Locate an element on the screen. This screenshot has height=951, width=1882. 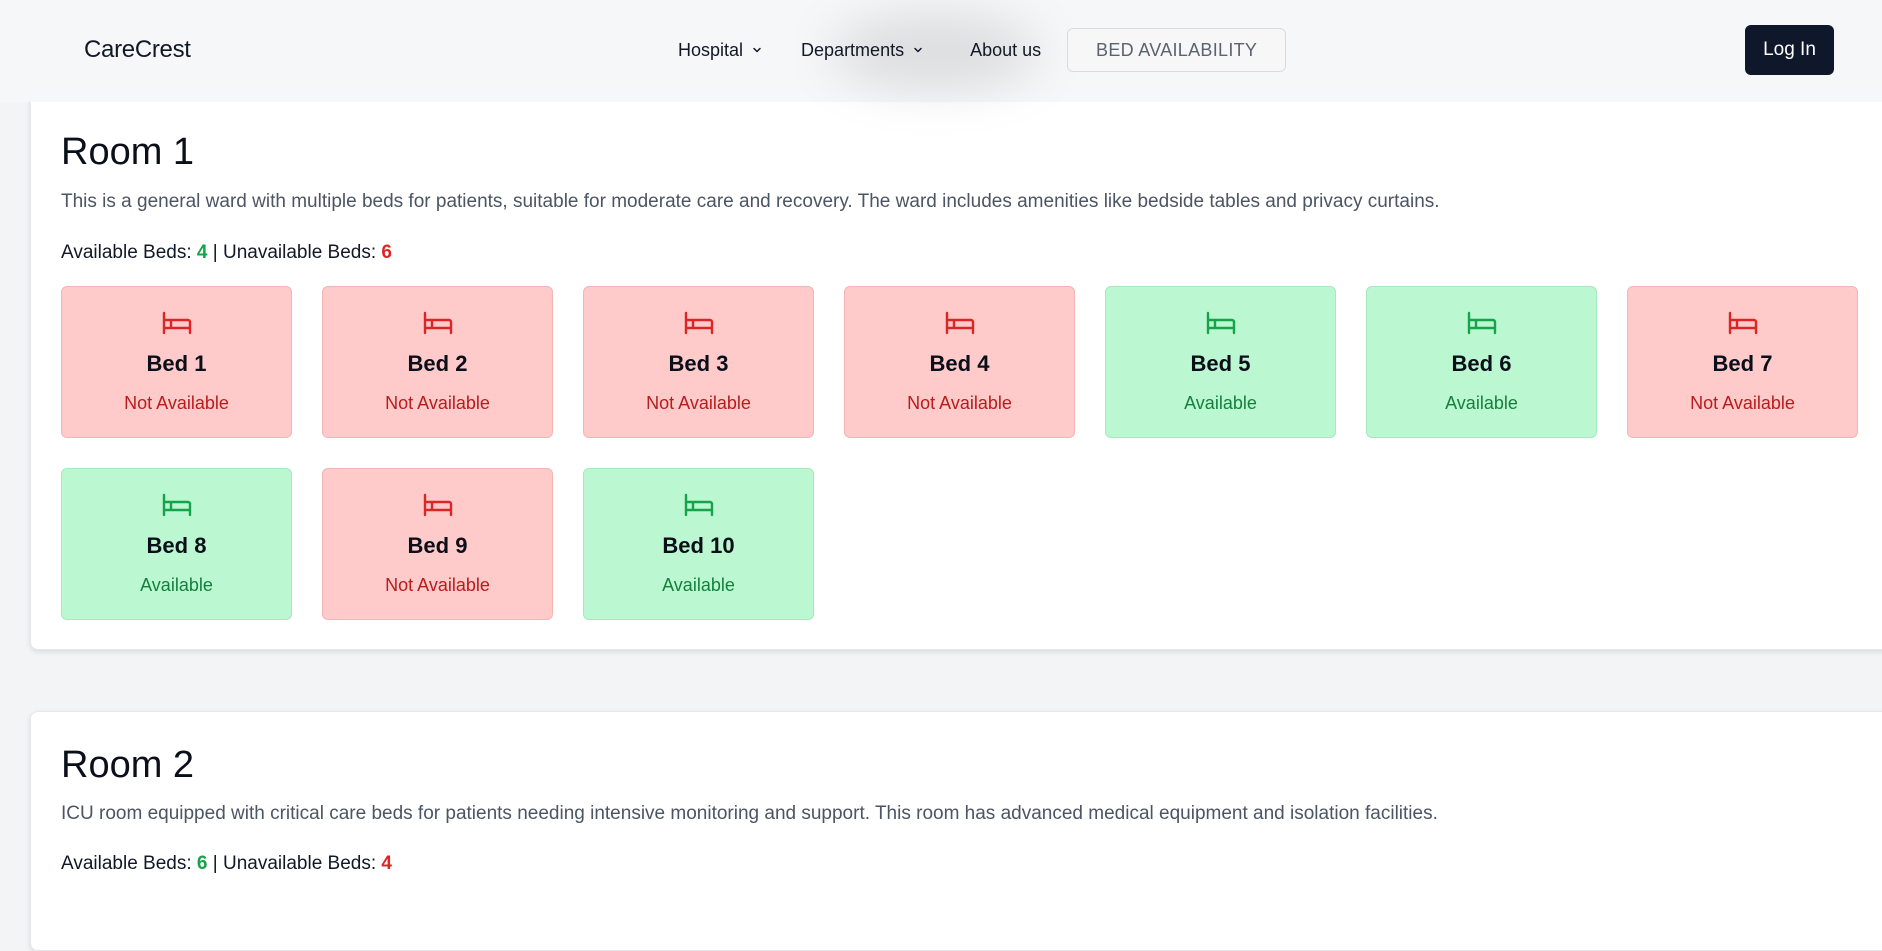
bed-card: Bed 8 Available is located at coordinates (176, 544).